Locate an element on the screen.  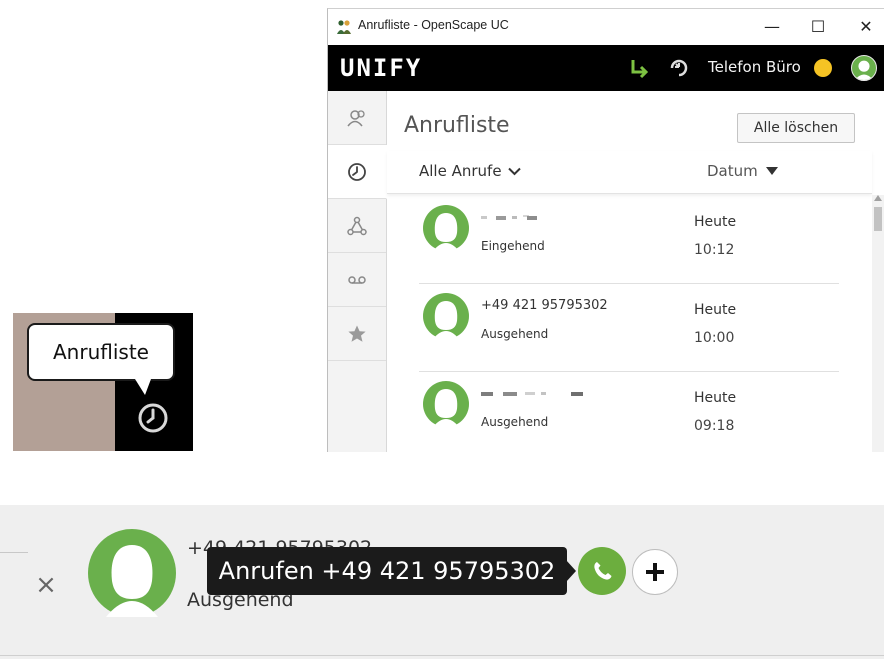
plus-icon is located at coordinates (655, 572).